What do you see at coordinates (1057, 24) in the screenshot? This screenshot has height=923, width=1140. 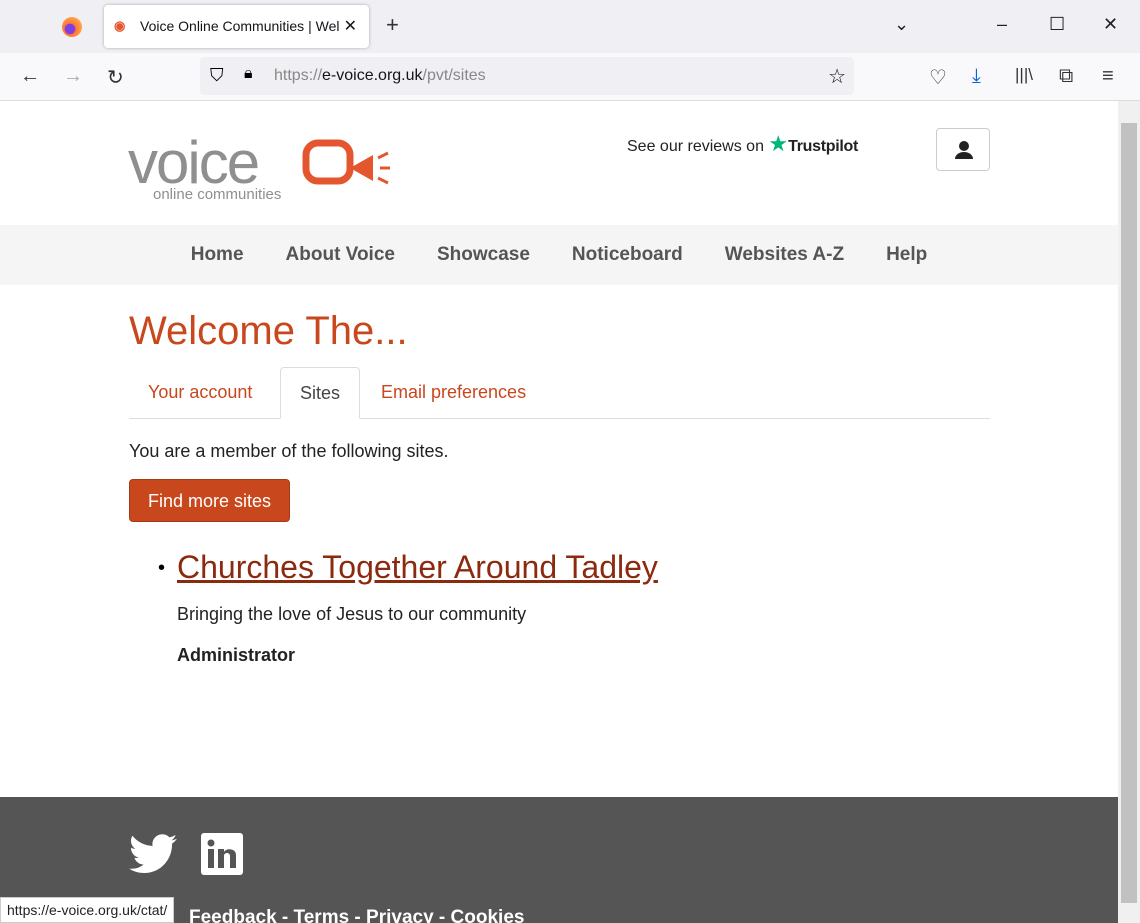 I see `maximize-icon: ☐` at bounding box center [1057, 24].